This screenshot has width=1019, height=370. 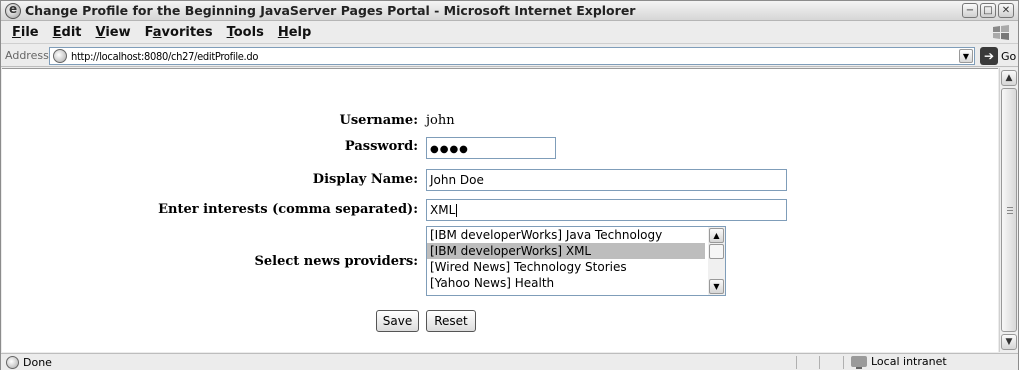 I want to click on provider-option: [IBM developerWorks] Java Technology, so click(x=566, y=235).